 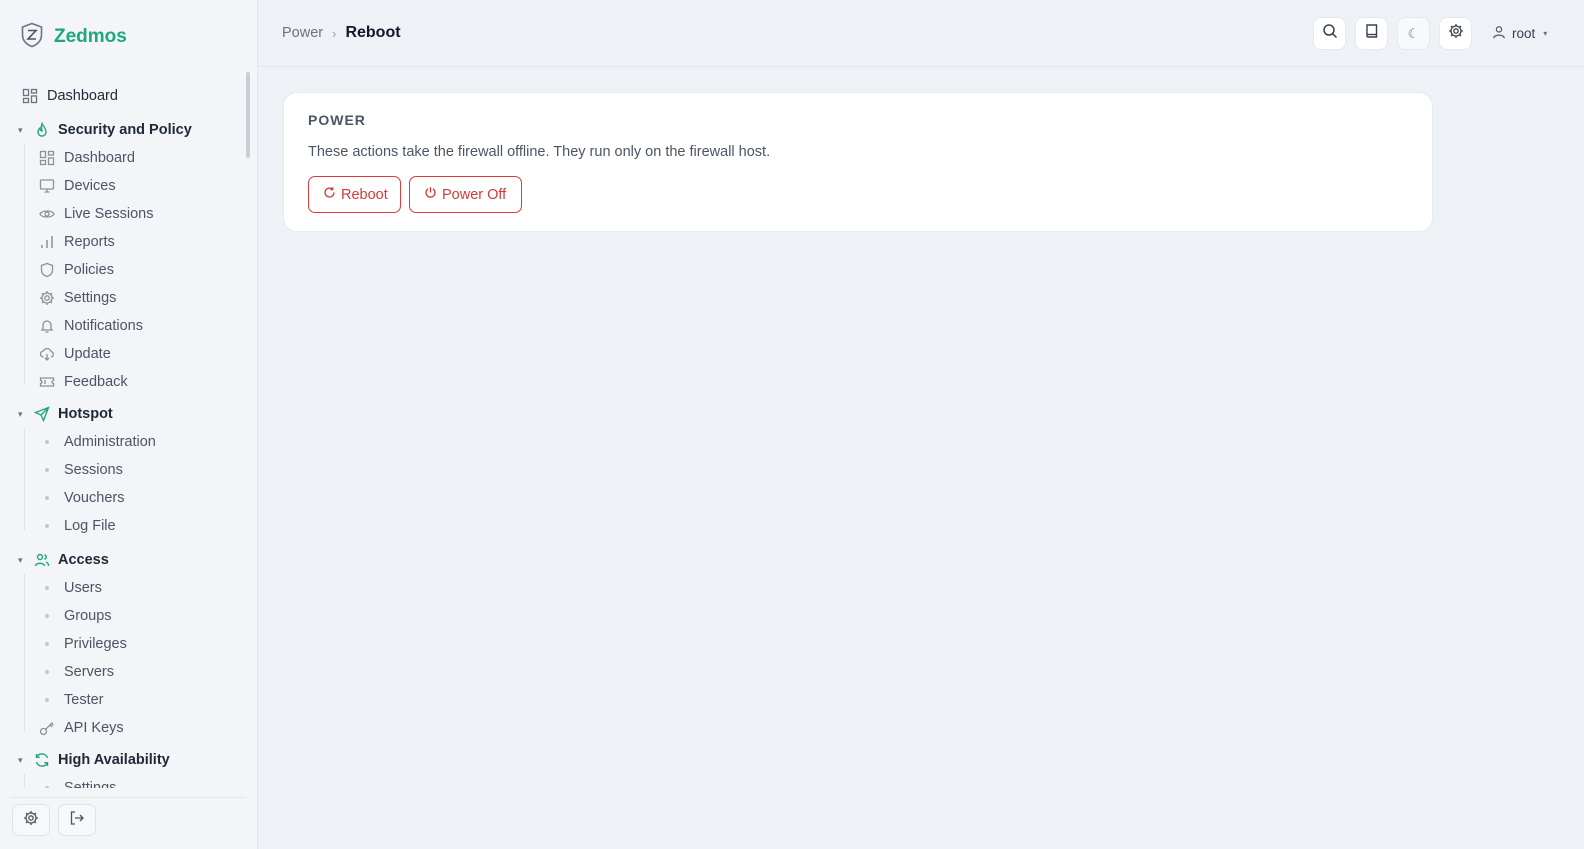 I want to click on sidebar-item-live-sessions: Live Sessions, so click(x=96, y=214).